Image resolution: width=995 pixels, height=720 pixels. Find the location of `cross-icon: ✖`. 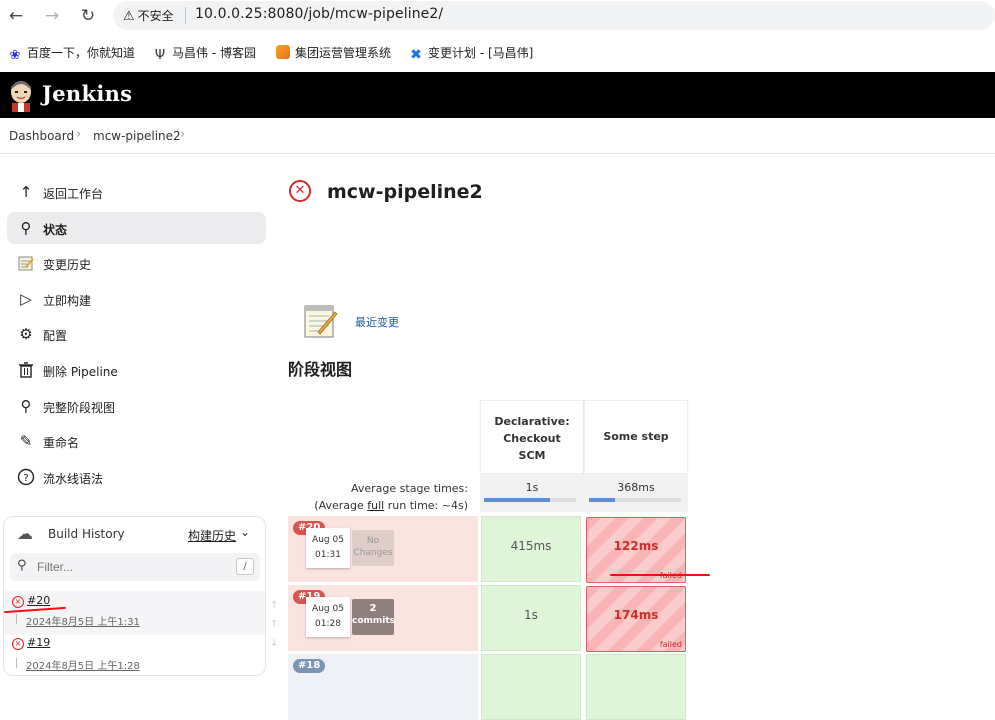

cross-icon: ✖ is located at coordinates (416, 55).